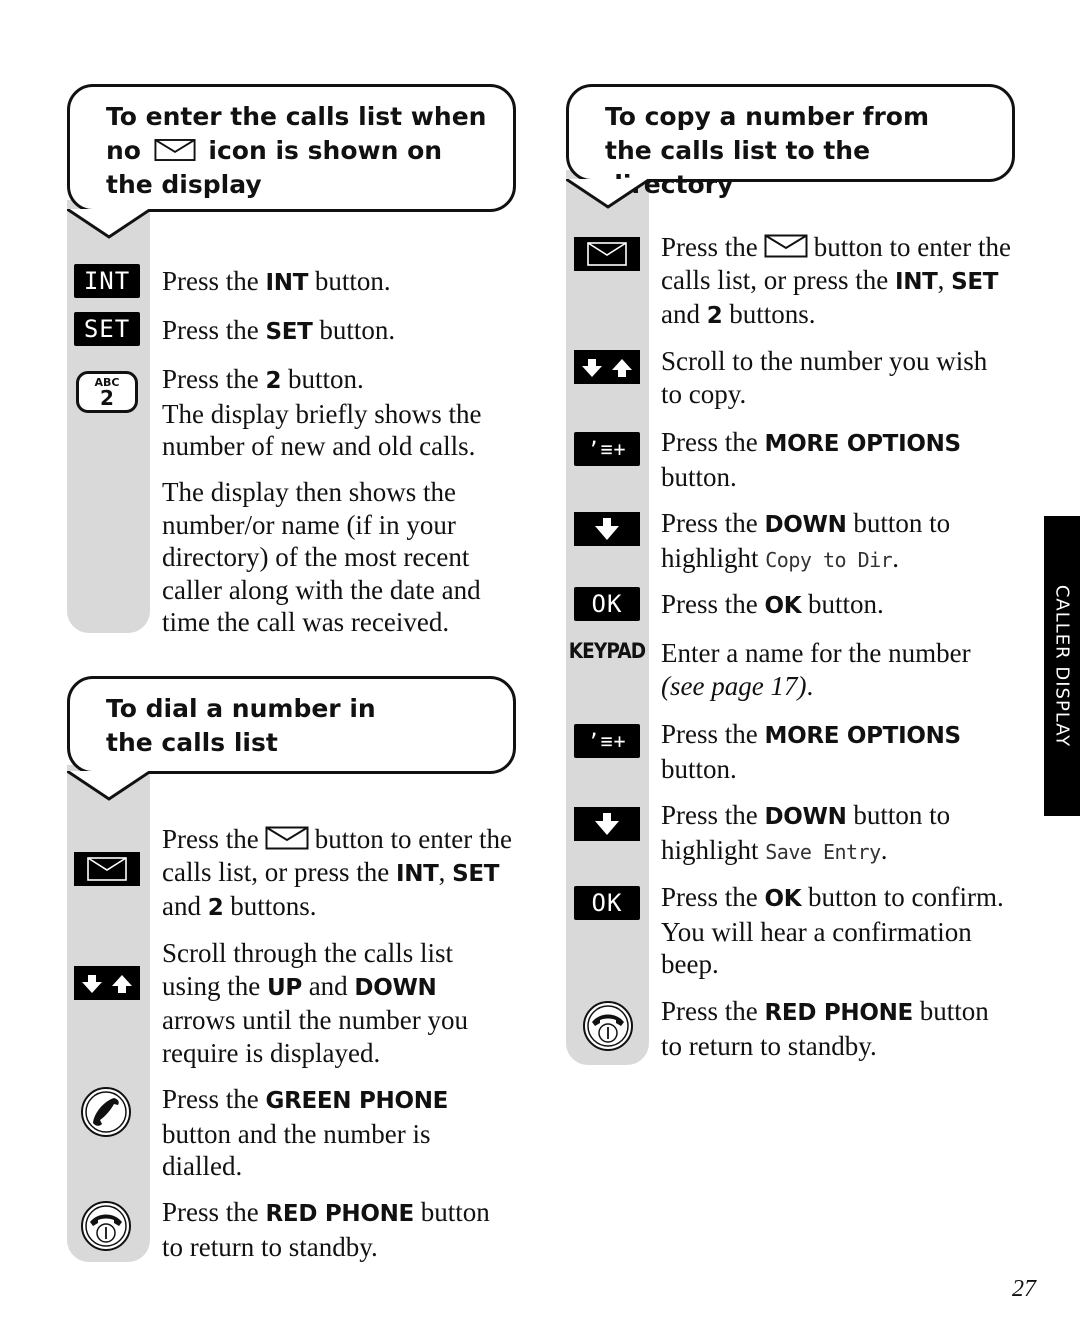  What do you see at coordinates (823, 851) in the screenshot?
I see `lcd-text: Save Entry` at bounding box center [823, 851].